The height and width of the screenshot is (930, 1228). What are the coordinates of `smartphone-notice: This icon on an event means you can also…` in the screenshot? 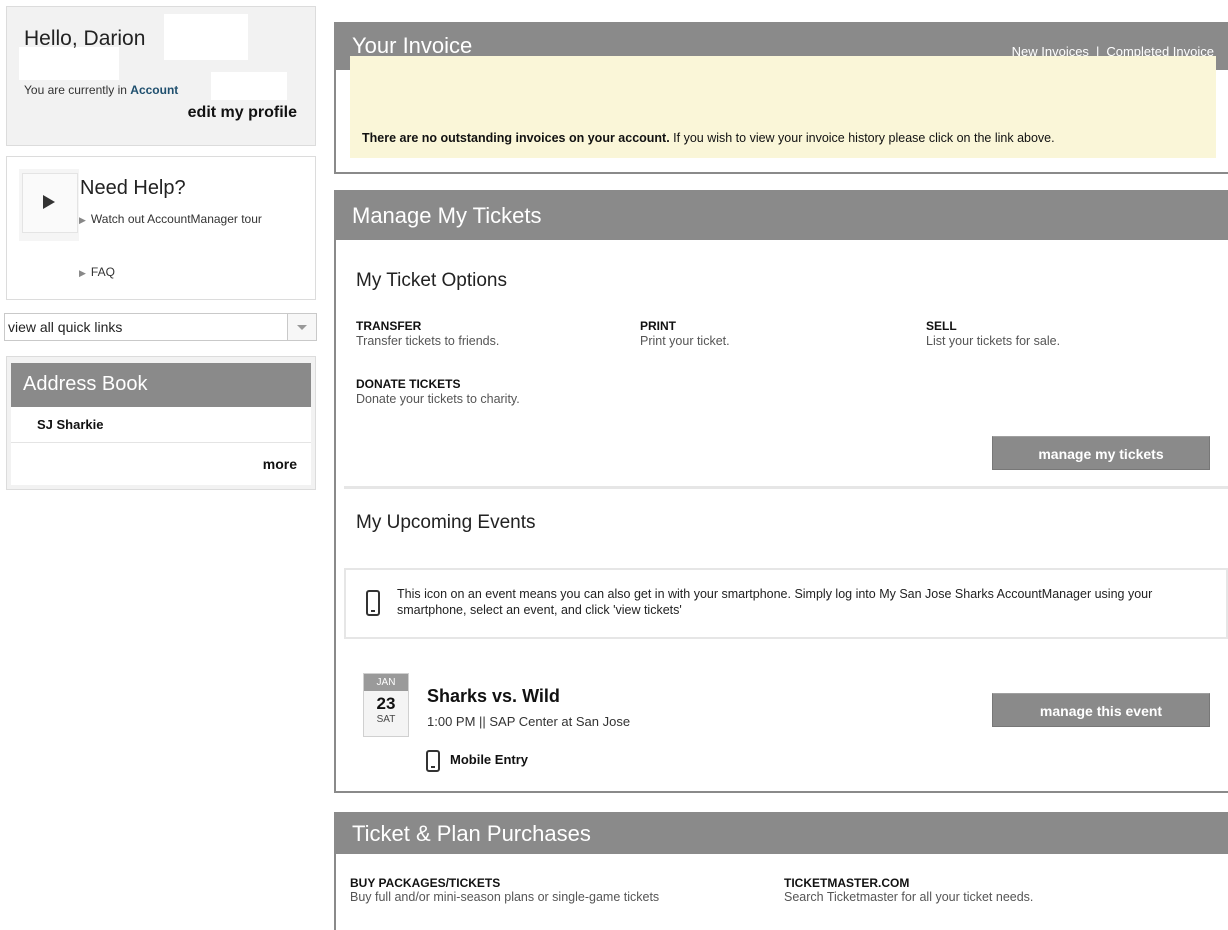 It's located at (786, 603).